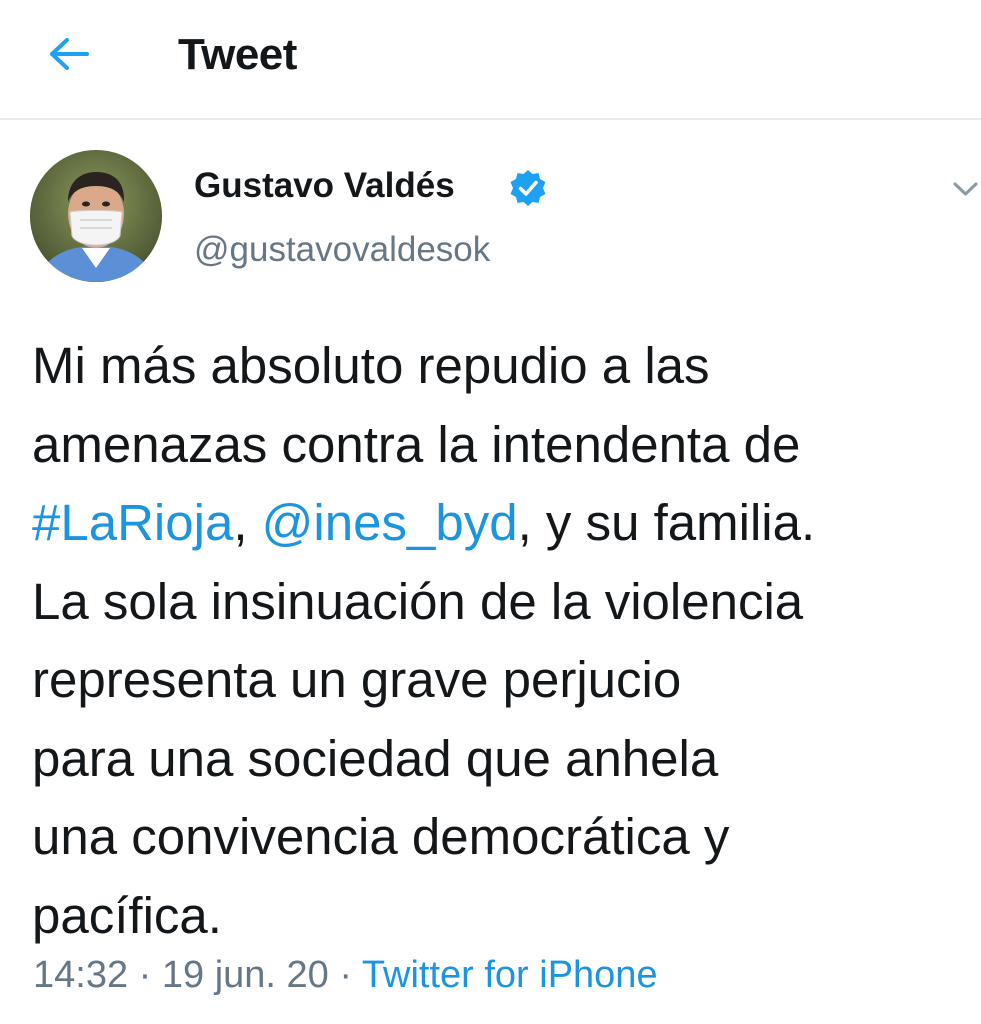 The width and height of the screenshot is (981, 1024). What do you see at coordinates (390, 522) in the screenshot?
I see `mention-link: @ines_byd` at bounding box center [390, 522].